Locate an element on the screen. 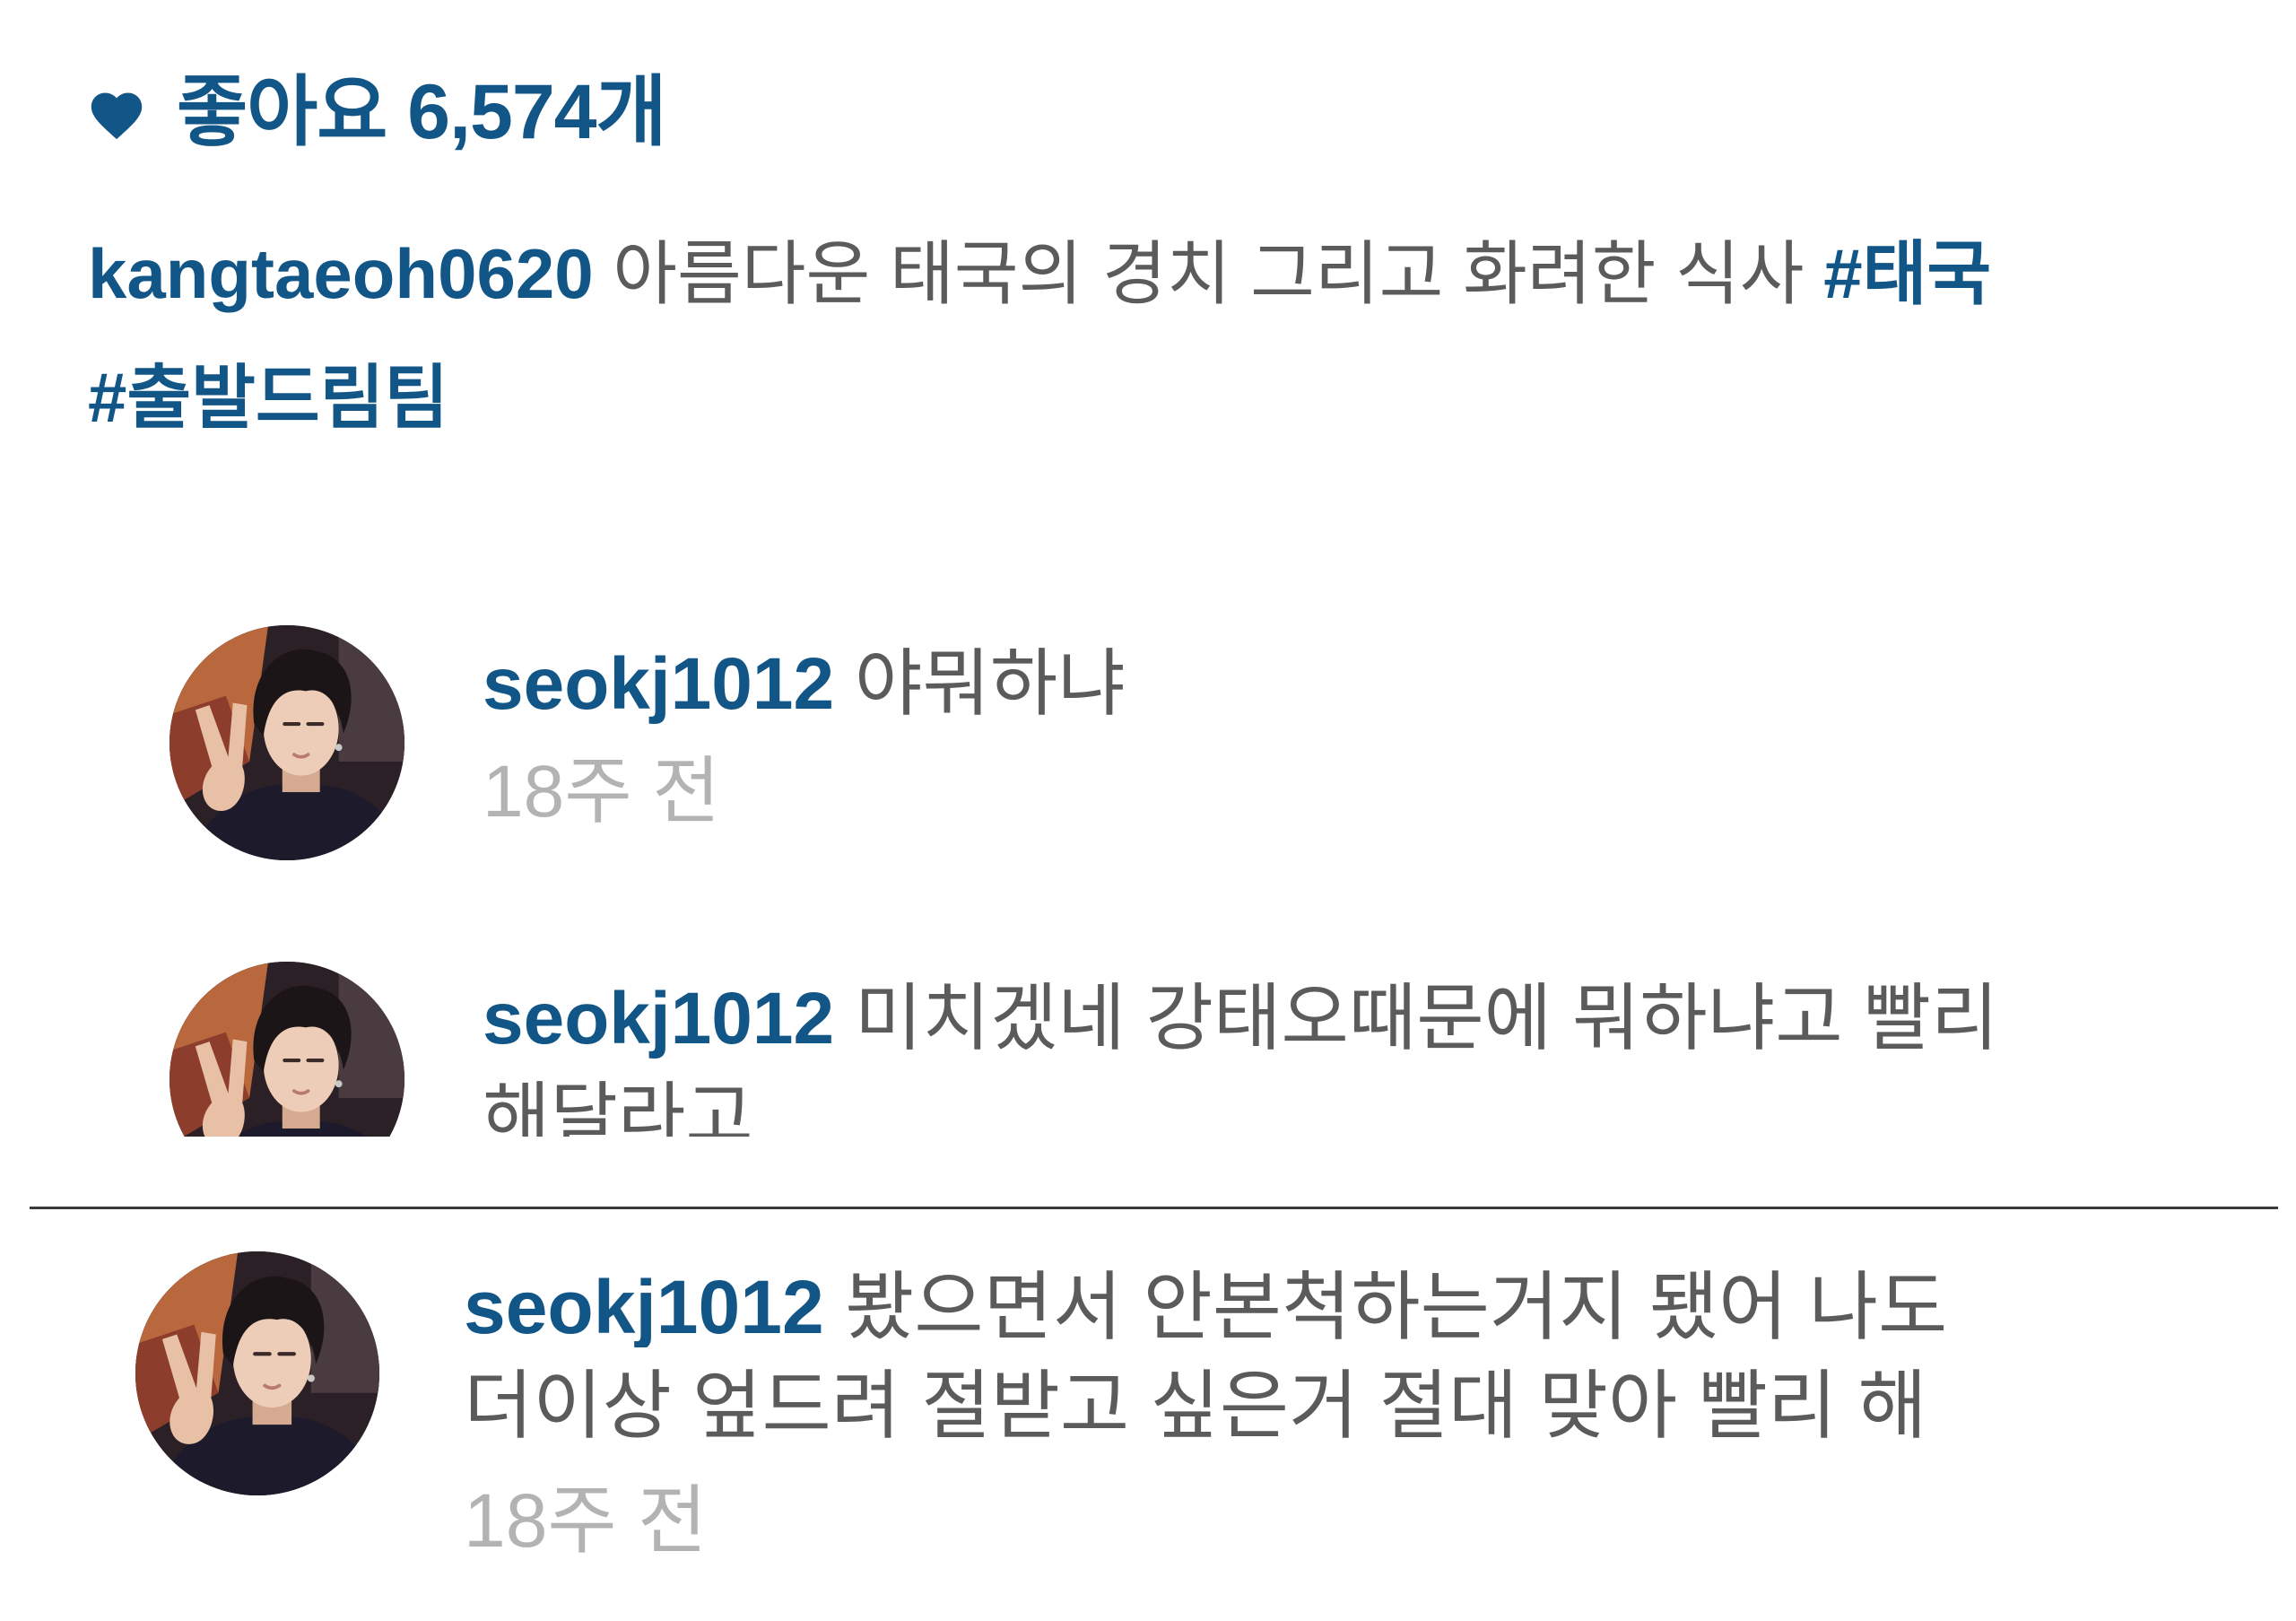  likes-label: 좋아요 is located at coordinates (282, 112).